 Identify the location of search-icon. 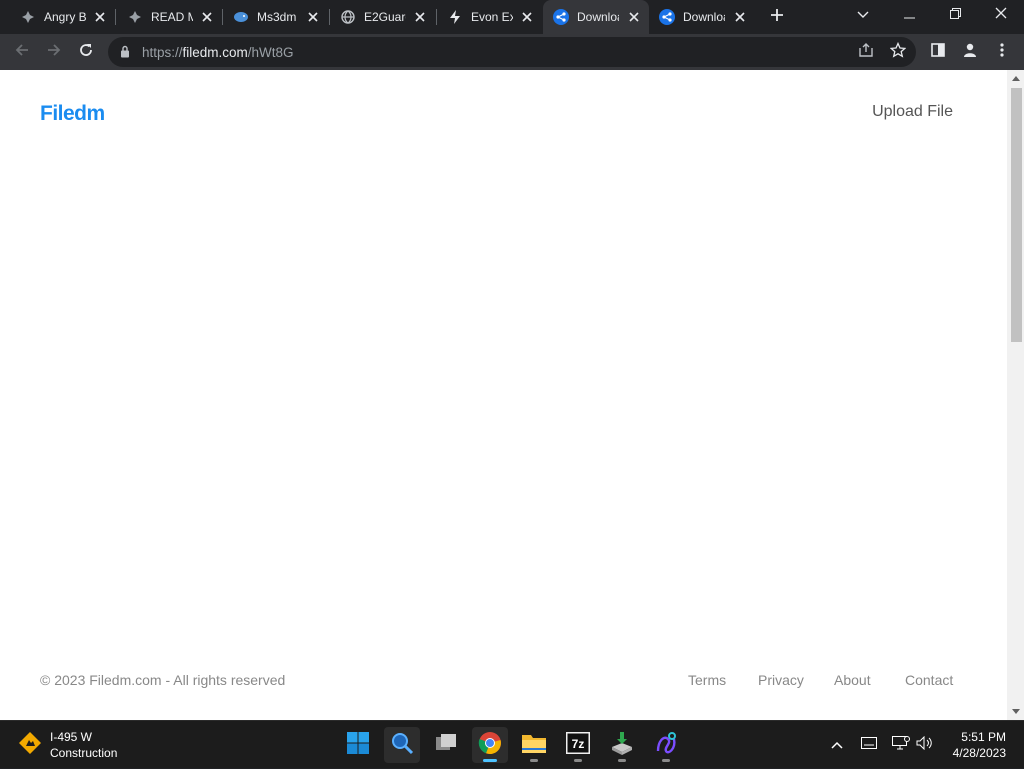
(402, 745).